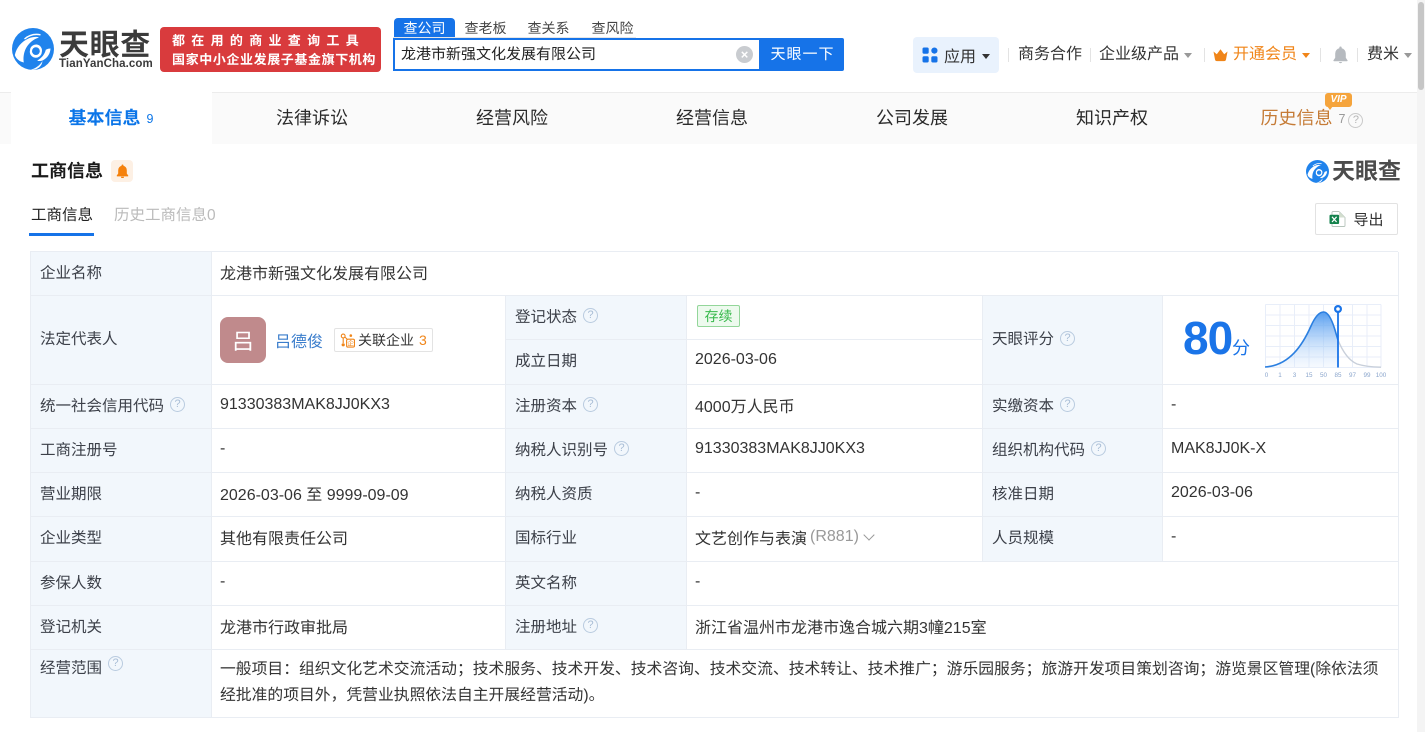  What do you see at coordinates (1324, 375) in the screenshot?
I see `svg-text: 50` at bounding box center [1324, 375].